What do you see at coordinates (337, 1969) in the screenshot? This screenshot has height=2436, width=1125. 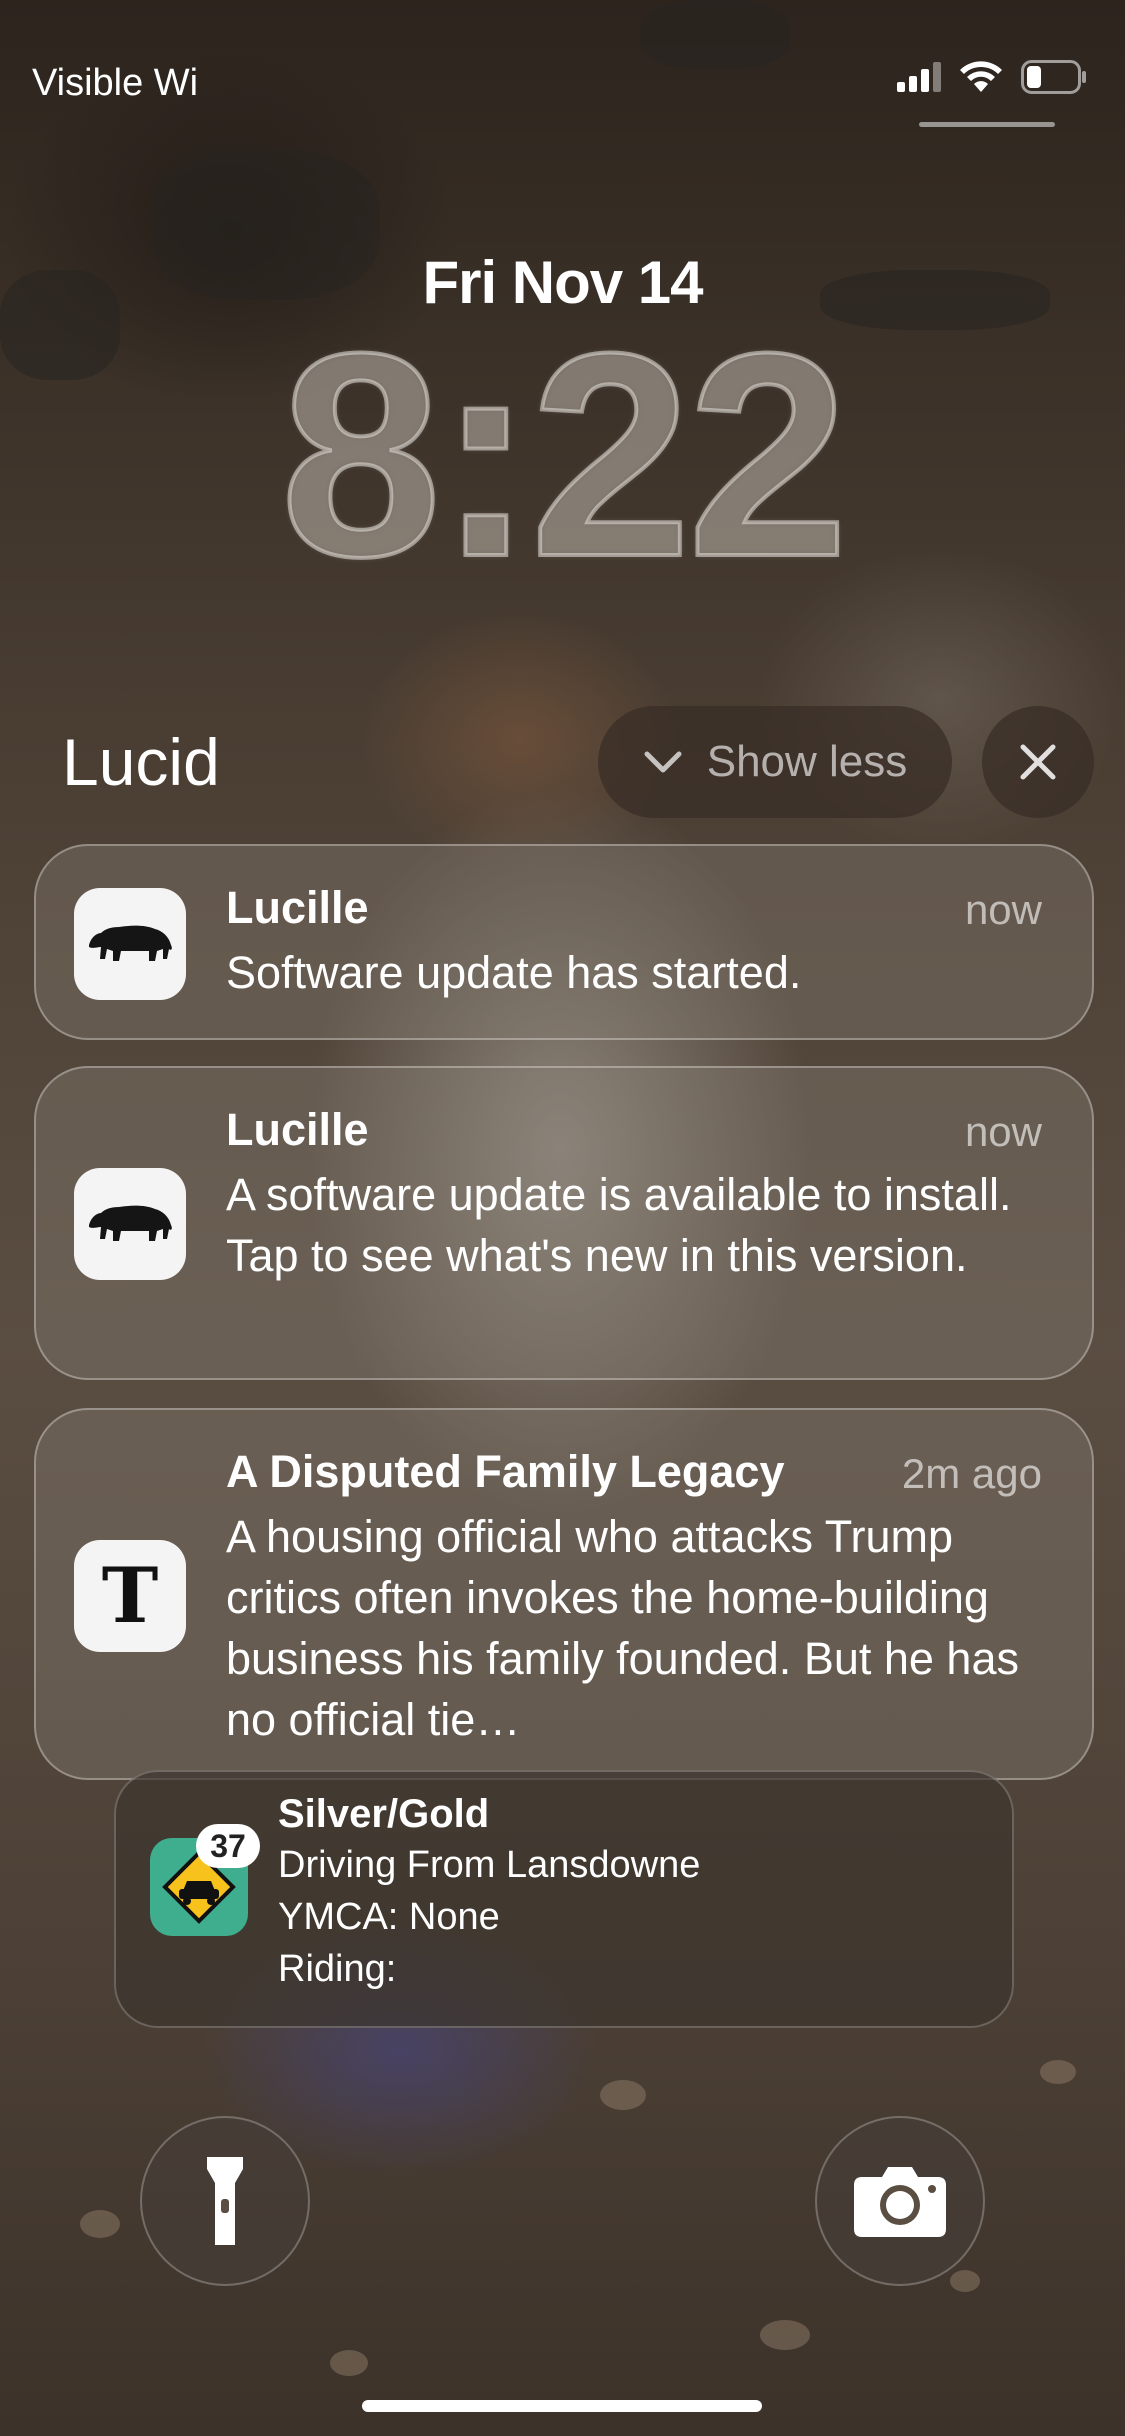 I see `stack-line: Riding:` at bounding box center [337, 1969].